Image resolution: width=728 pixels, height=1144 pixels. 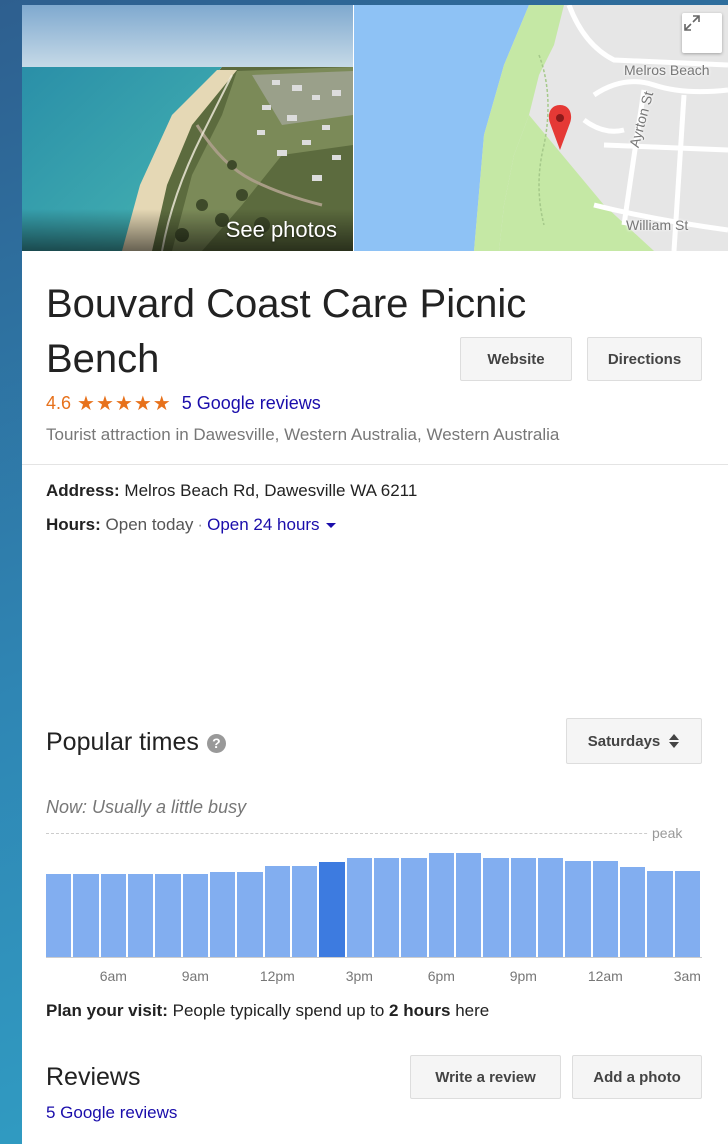 What do you see at coordinates (113, 976) in the screenshot?
I see `chart-tick-label: 6am` at bounding box center [113, 976].